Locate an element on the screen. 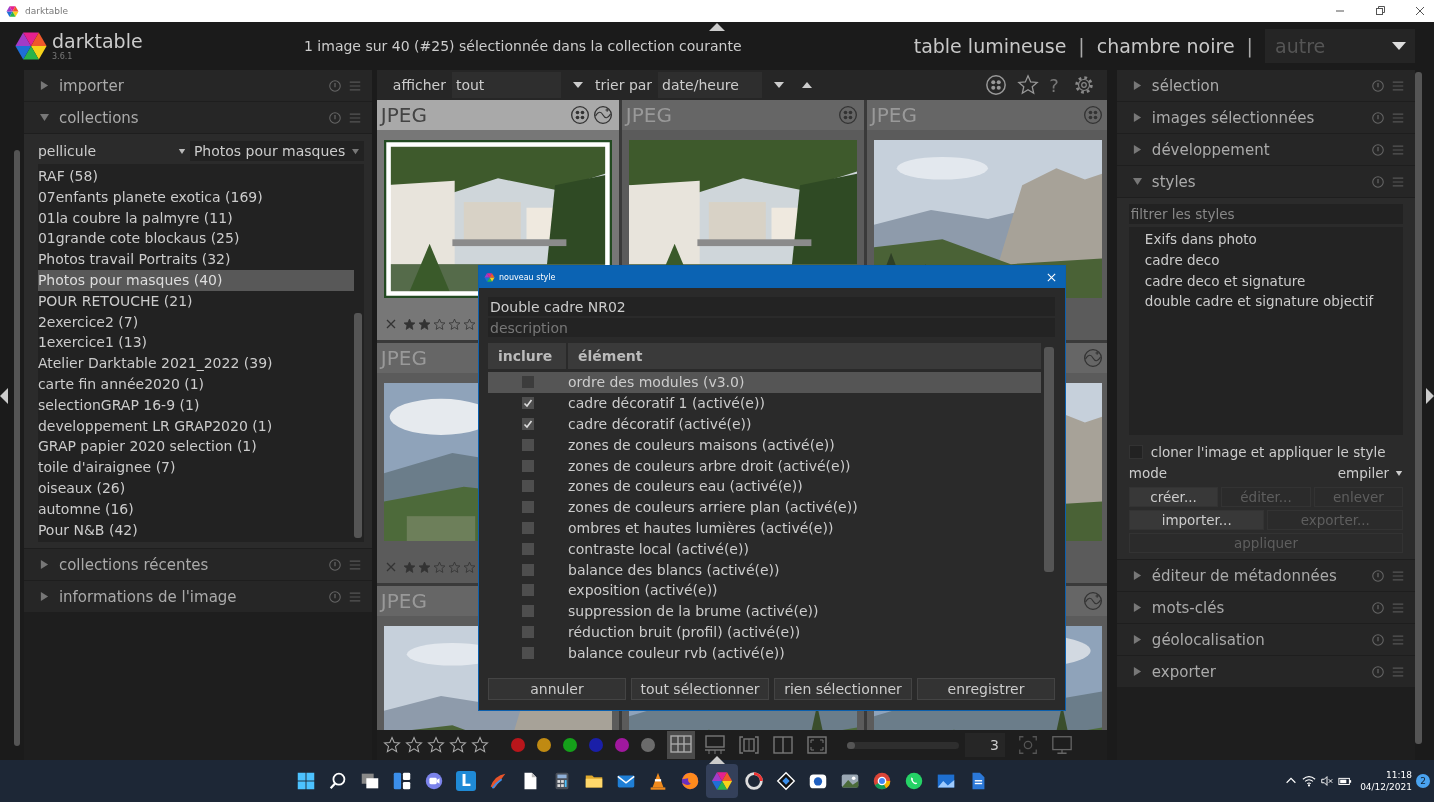 This screenshot has width=1434, height=802. property-label: pellicule is located at coordinates (67, 151).